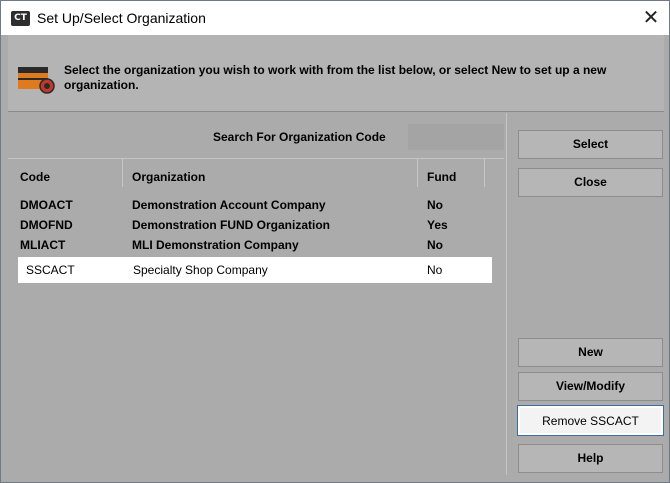 This screenshot has height=483, width=670. What do you see at coordinates (590, 182) in the screenshot?
I see `close-button: Close` at bounding box center [590, 182].